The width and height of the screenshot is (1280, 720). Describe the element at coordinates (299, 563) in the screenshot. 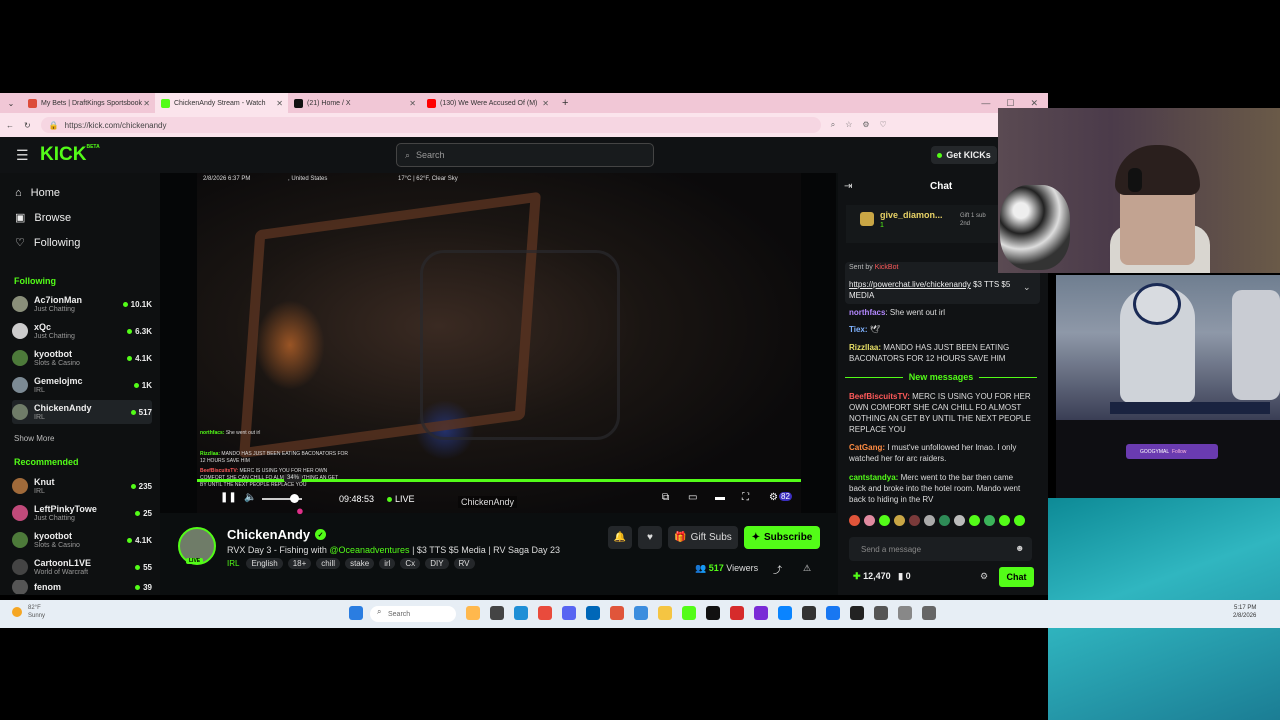

I see `tag: 18+` at that location.